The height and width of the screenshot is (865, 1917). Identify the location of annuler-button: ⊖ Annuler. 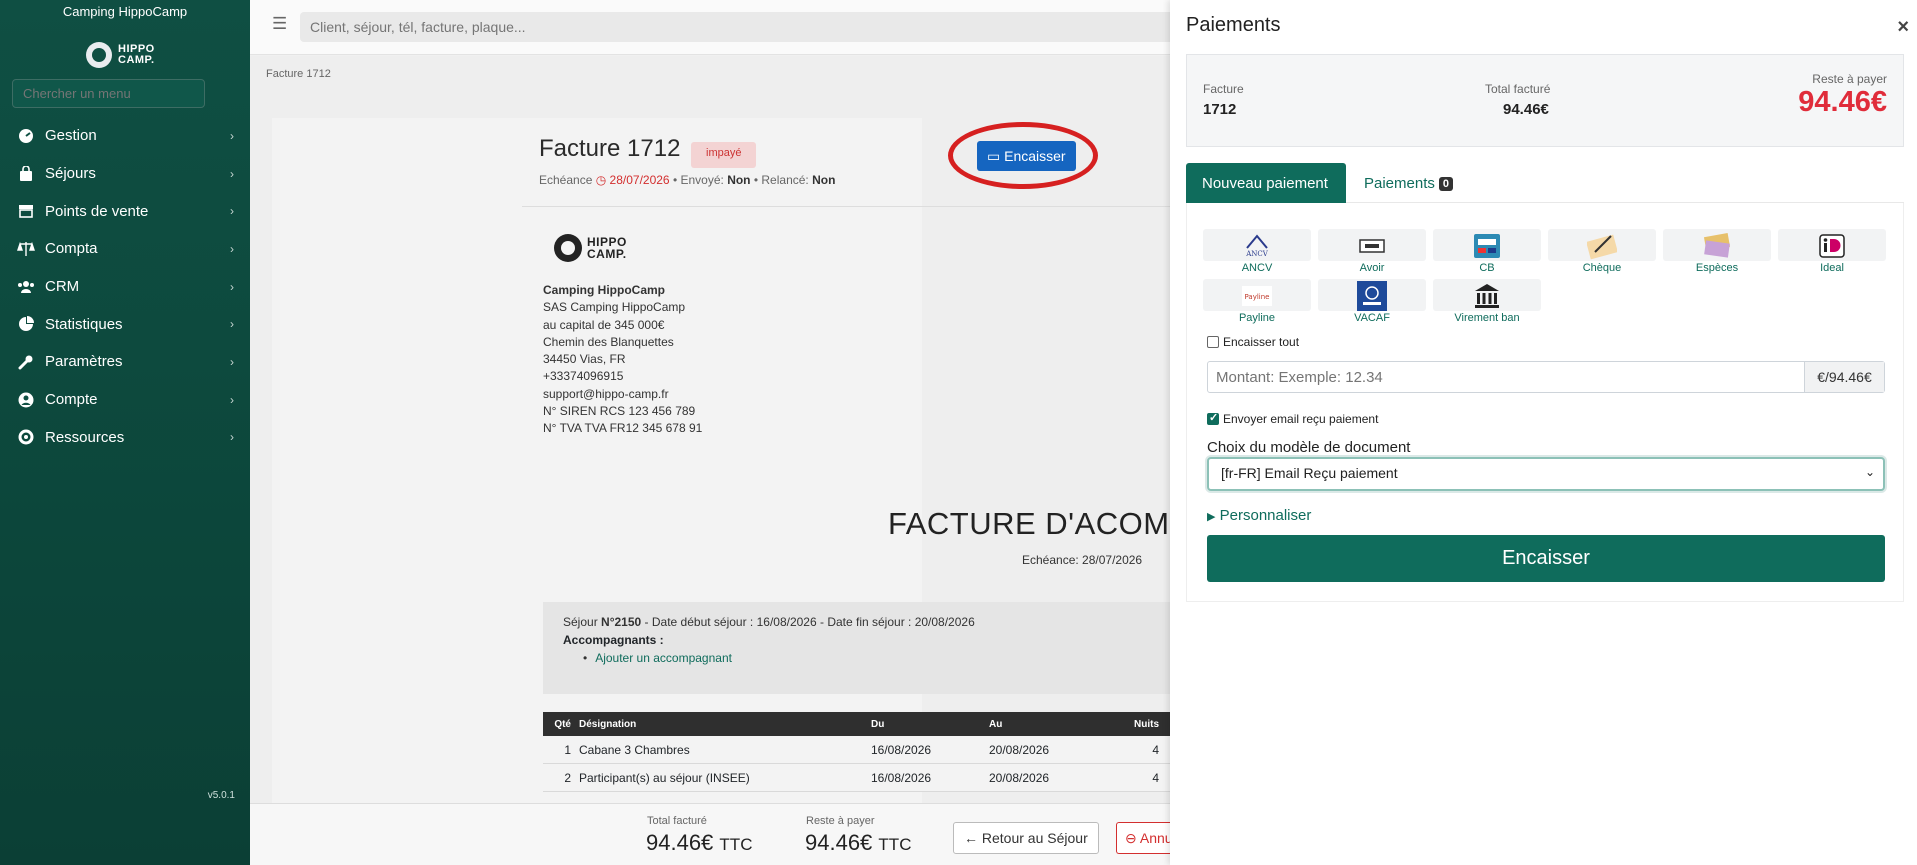
(1143, 838).